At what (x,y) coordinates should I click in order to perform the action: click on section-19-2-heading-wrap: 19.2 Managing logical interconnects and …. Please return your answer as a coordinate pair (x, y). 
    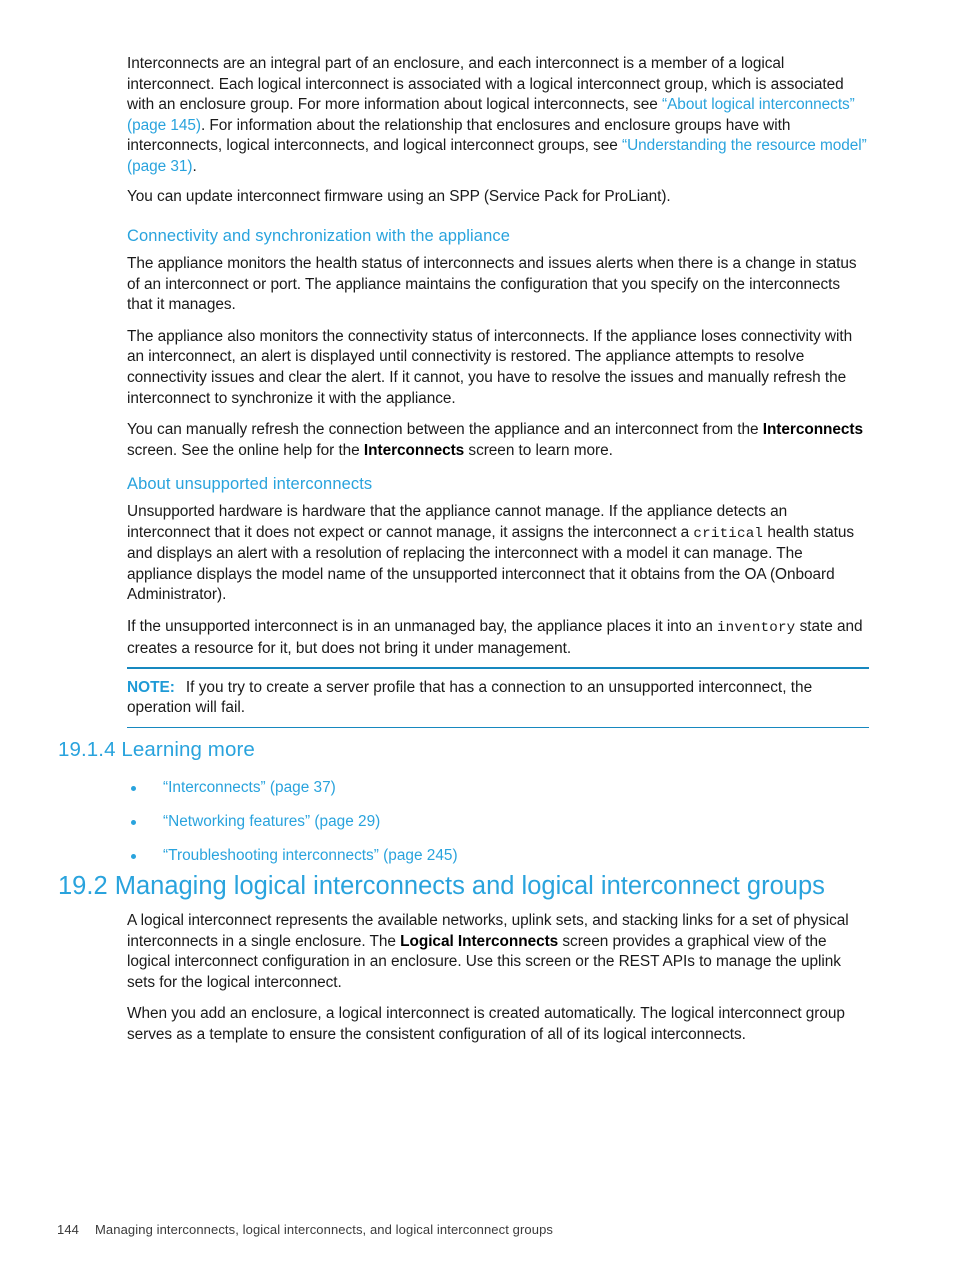
    Looking at the image, I should click on (498, 886).